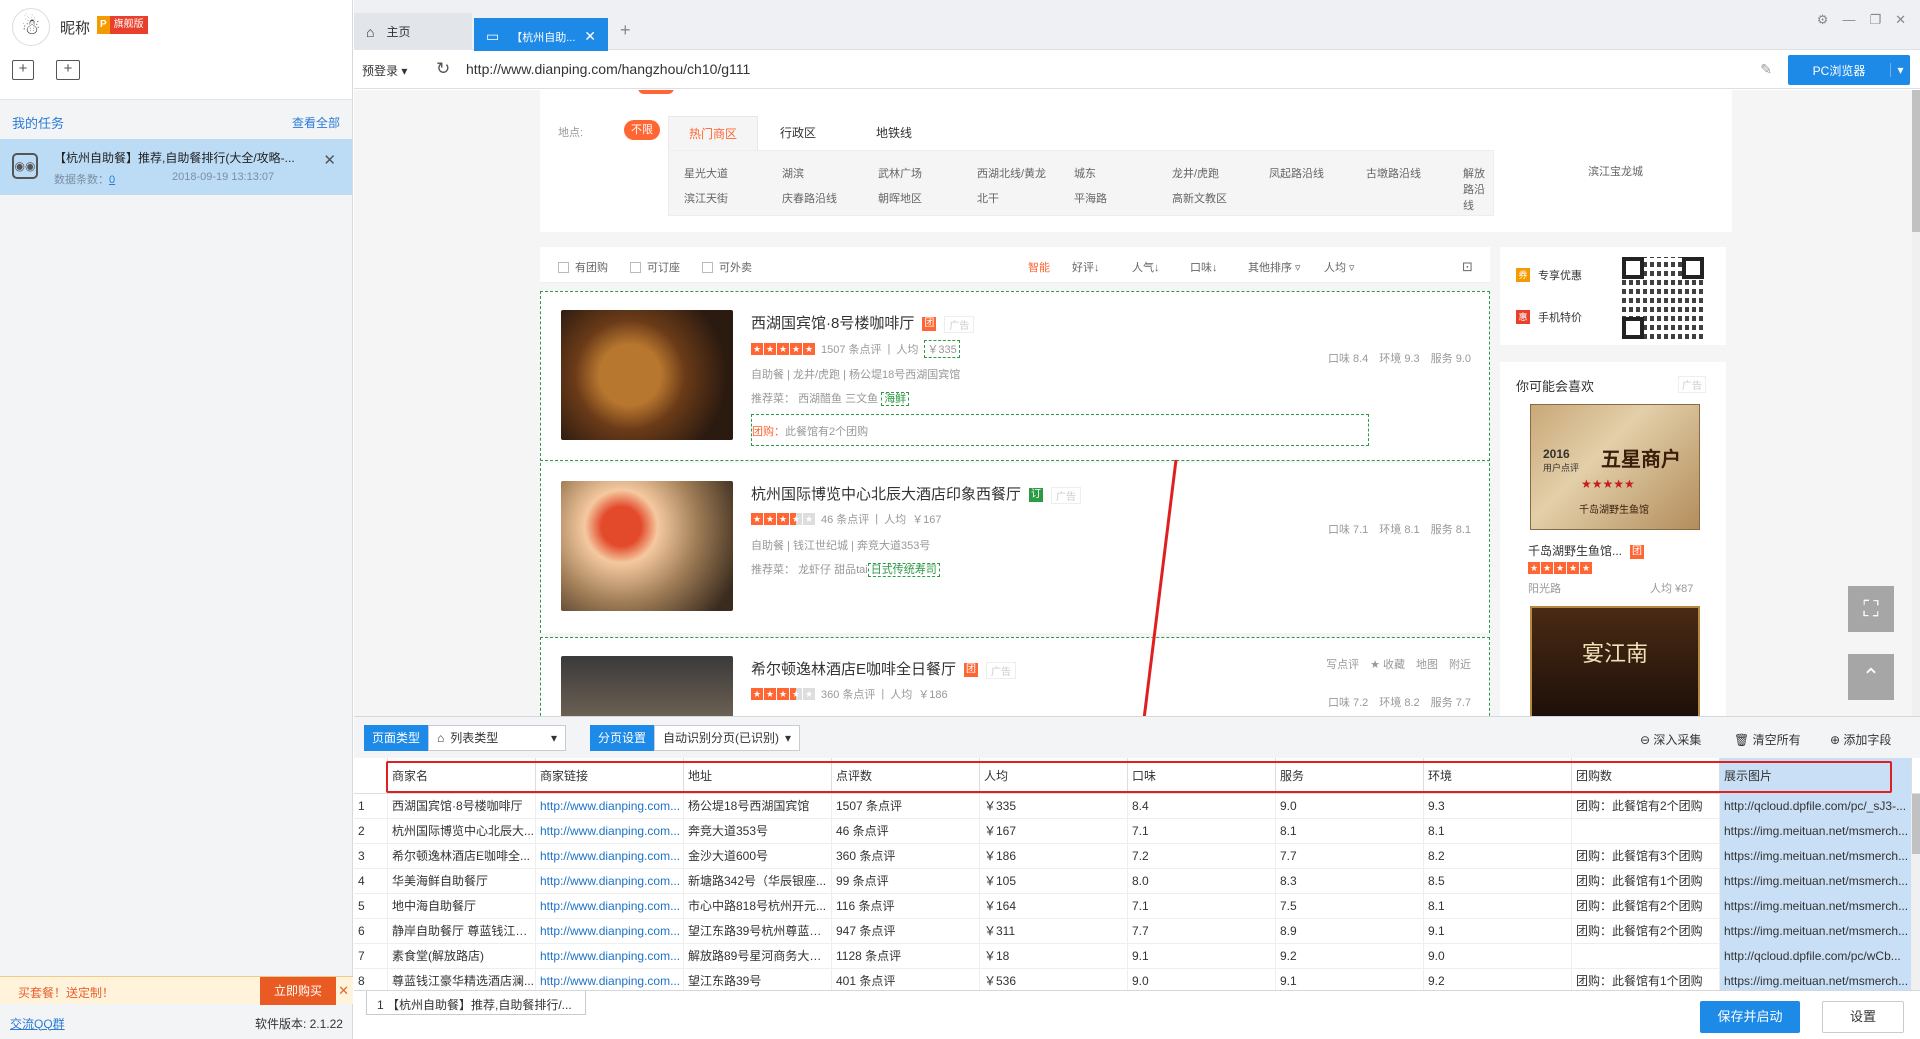  I want to click on table-cell: 7.7, so click(1350, 856).